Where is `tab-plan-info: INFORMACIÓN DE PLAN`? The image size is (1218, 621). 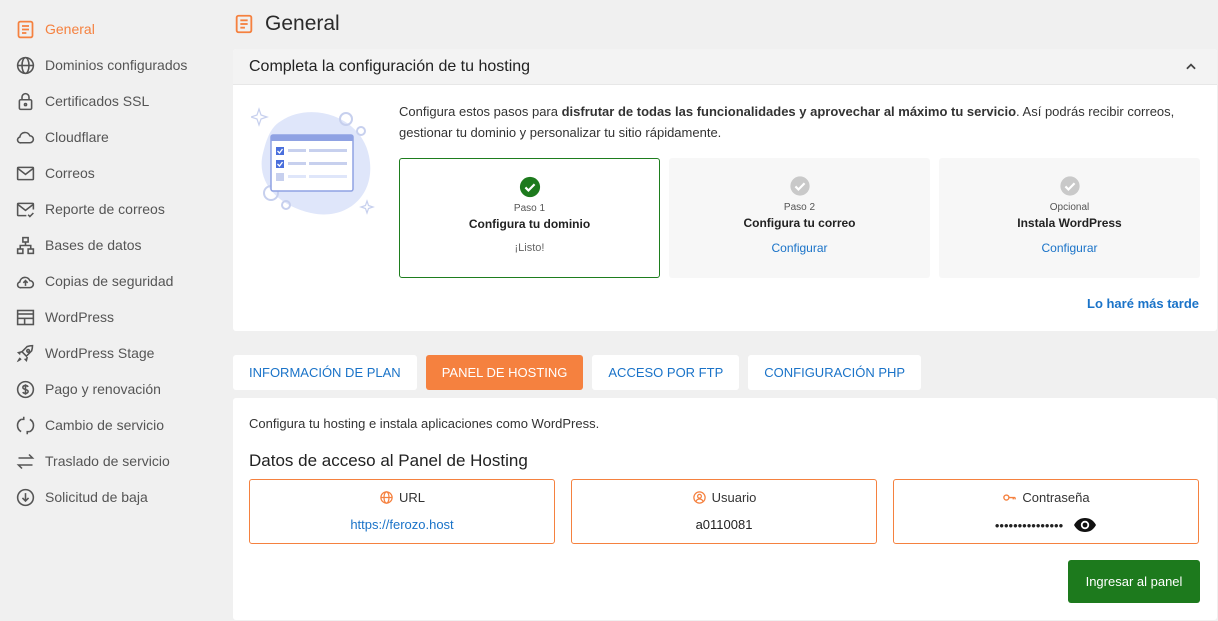 tab-plan-info: INFORMACIÓN DE PLAN is located at coordinates (325, 372).